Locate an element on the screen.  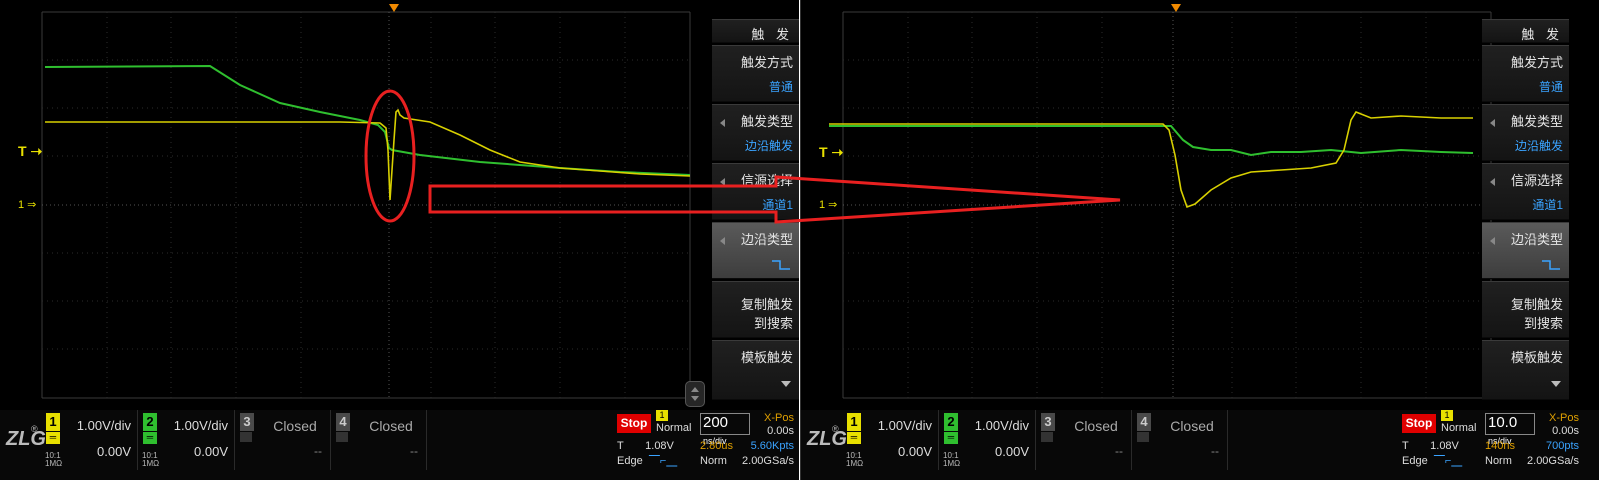
falling-edge-icon: ⎺⌐⎽ is located at coordinates (663, 461).